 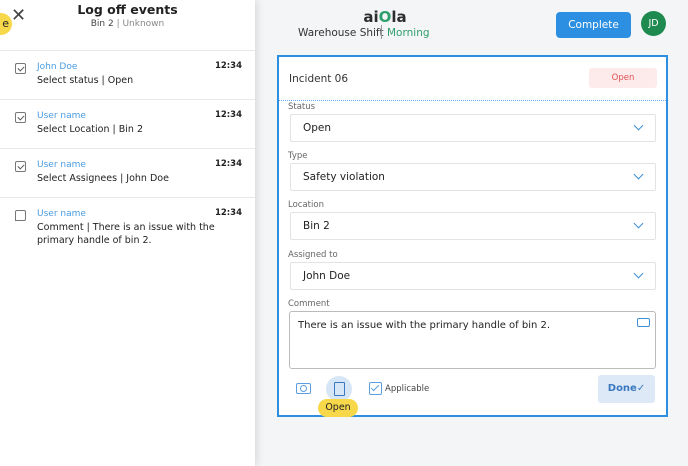 I want to click on keyboard-icon, so click(x=643, y=322).